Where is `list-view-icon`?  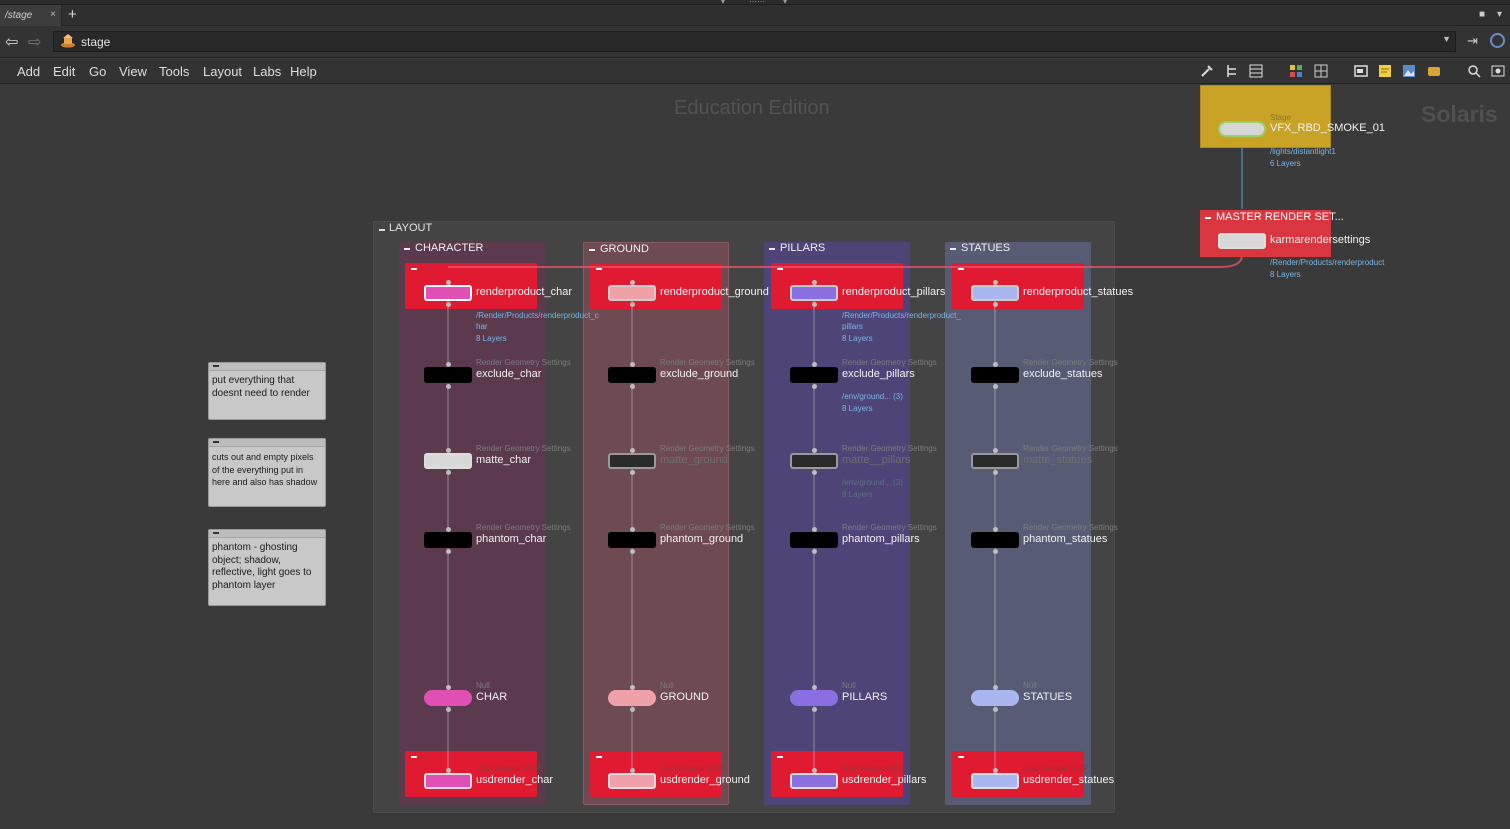 list-view-icon is located at coordinates (1256, 71).